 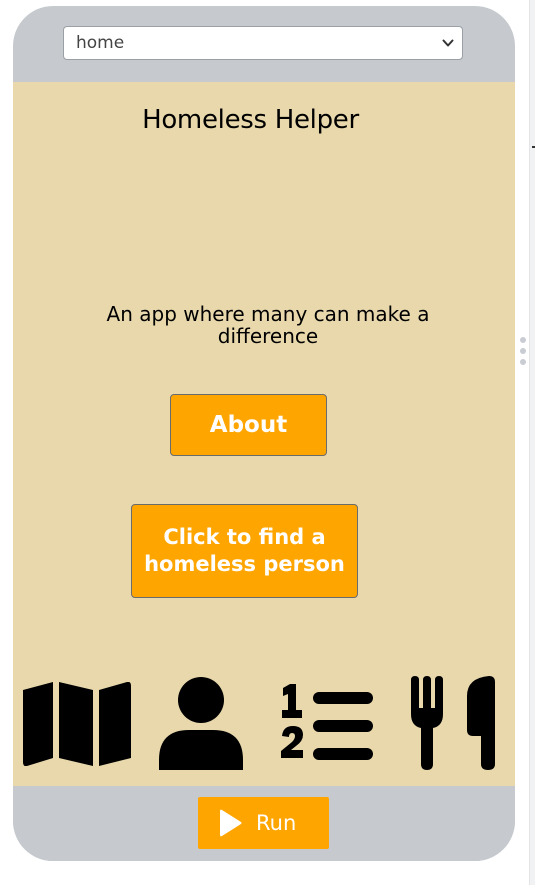 What do you see at coordinates (100, 43) in the screenshot?
I see `screen-select-value: home` at bounding box center [100, 43].